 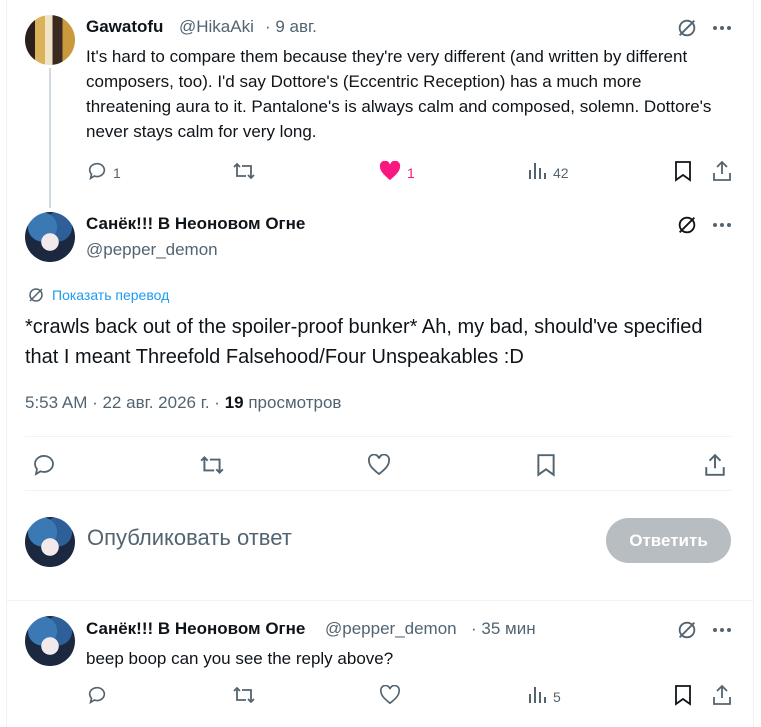 What do you see at coordinates (557, 697) in the screenshot?
I see `views-count: 5` at bounding box center [557, 697].